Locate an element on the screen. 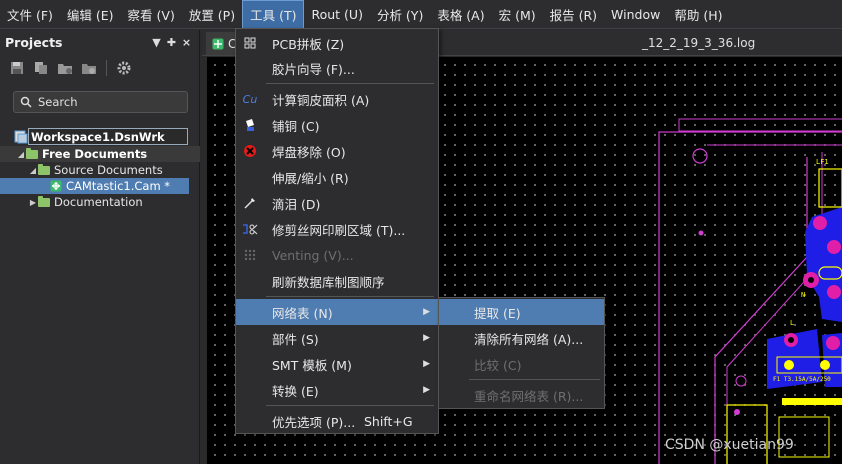  tree-item-free-documents: ◢ Free Documents is located at coordinates (100, 154).